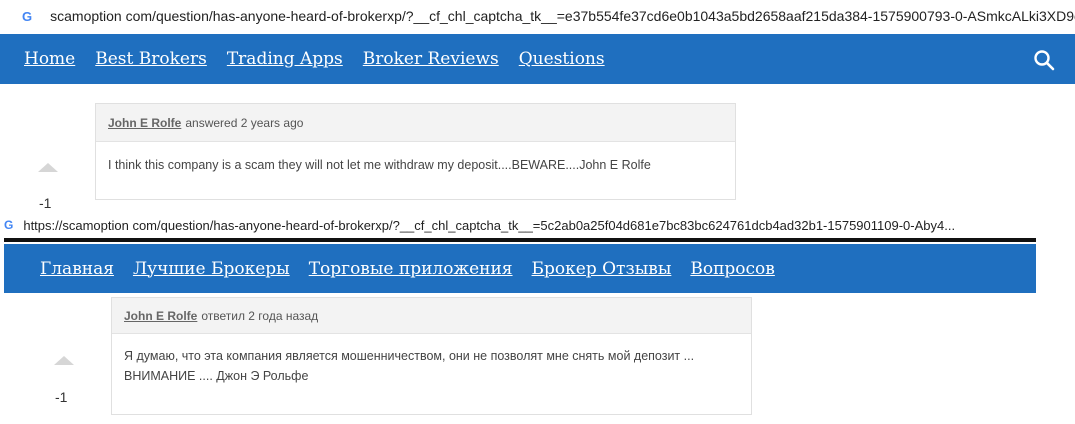 Image resolution: width=1075 pixels, height=424 pixels. What do you see at coordinates (411, 269) in the screenshot?
I see `nav-trading-apps-link-ru: Торговые приложения` at bounding box center [411, 269].